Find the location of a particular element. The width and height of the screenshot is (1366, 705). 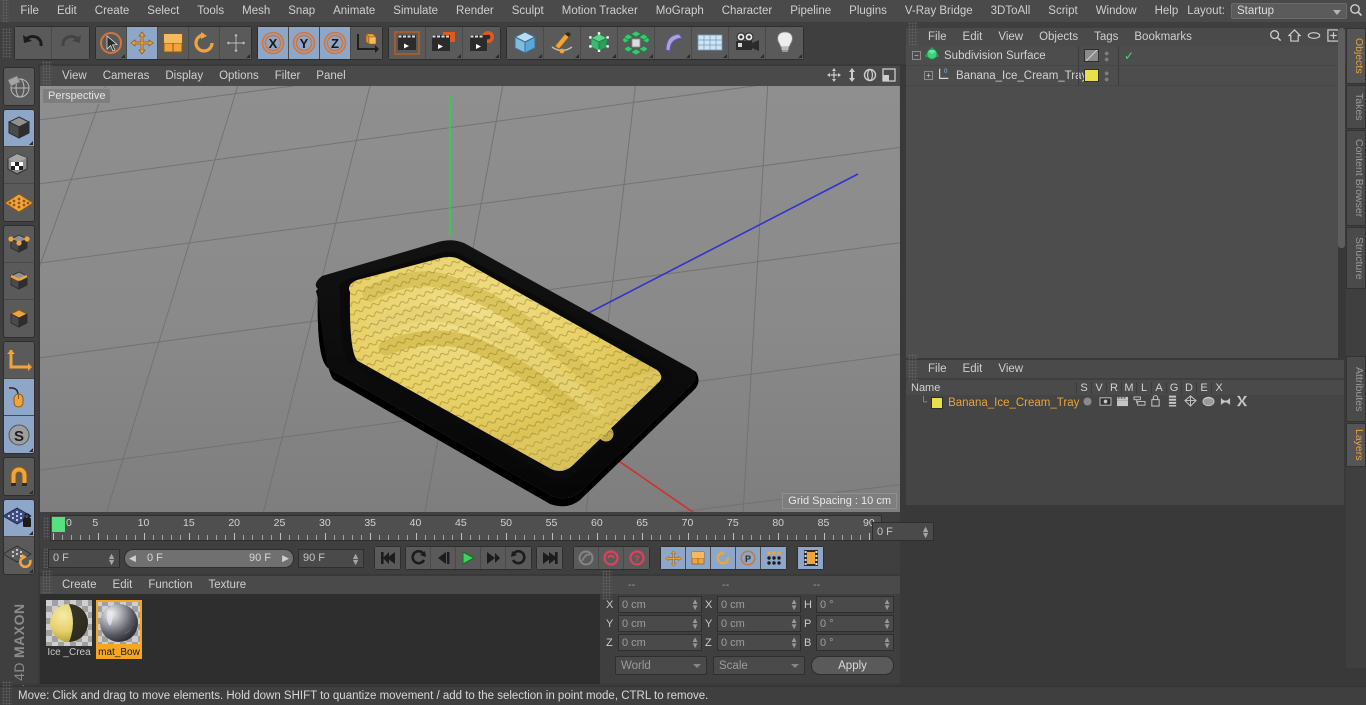

objmgr-menu-view: View is located at coordinates (1010, 37).